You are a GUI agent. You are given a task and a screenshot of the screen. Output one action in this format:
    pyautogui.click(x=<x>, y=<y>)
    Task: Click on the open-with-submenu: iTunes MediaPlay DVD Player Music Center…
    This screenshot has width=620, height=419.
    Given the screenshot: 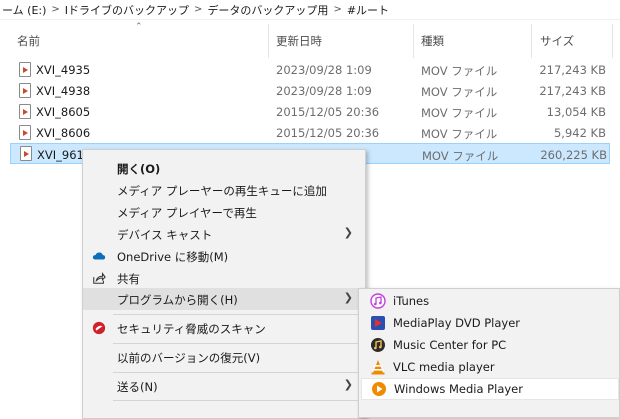 What is the action you would take?
    pyautogui.click(x=489, y=353)
    